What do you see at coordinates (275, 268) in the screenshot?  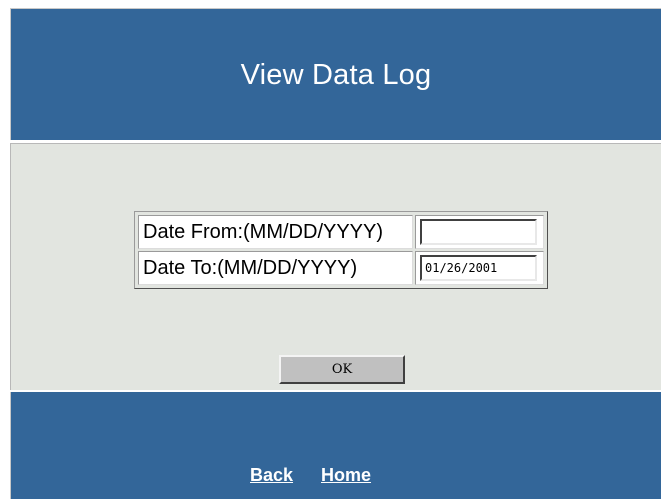 I see `date-to-label: Date To:(MM/DD/YYYY)` at bounding box center [275, 268].